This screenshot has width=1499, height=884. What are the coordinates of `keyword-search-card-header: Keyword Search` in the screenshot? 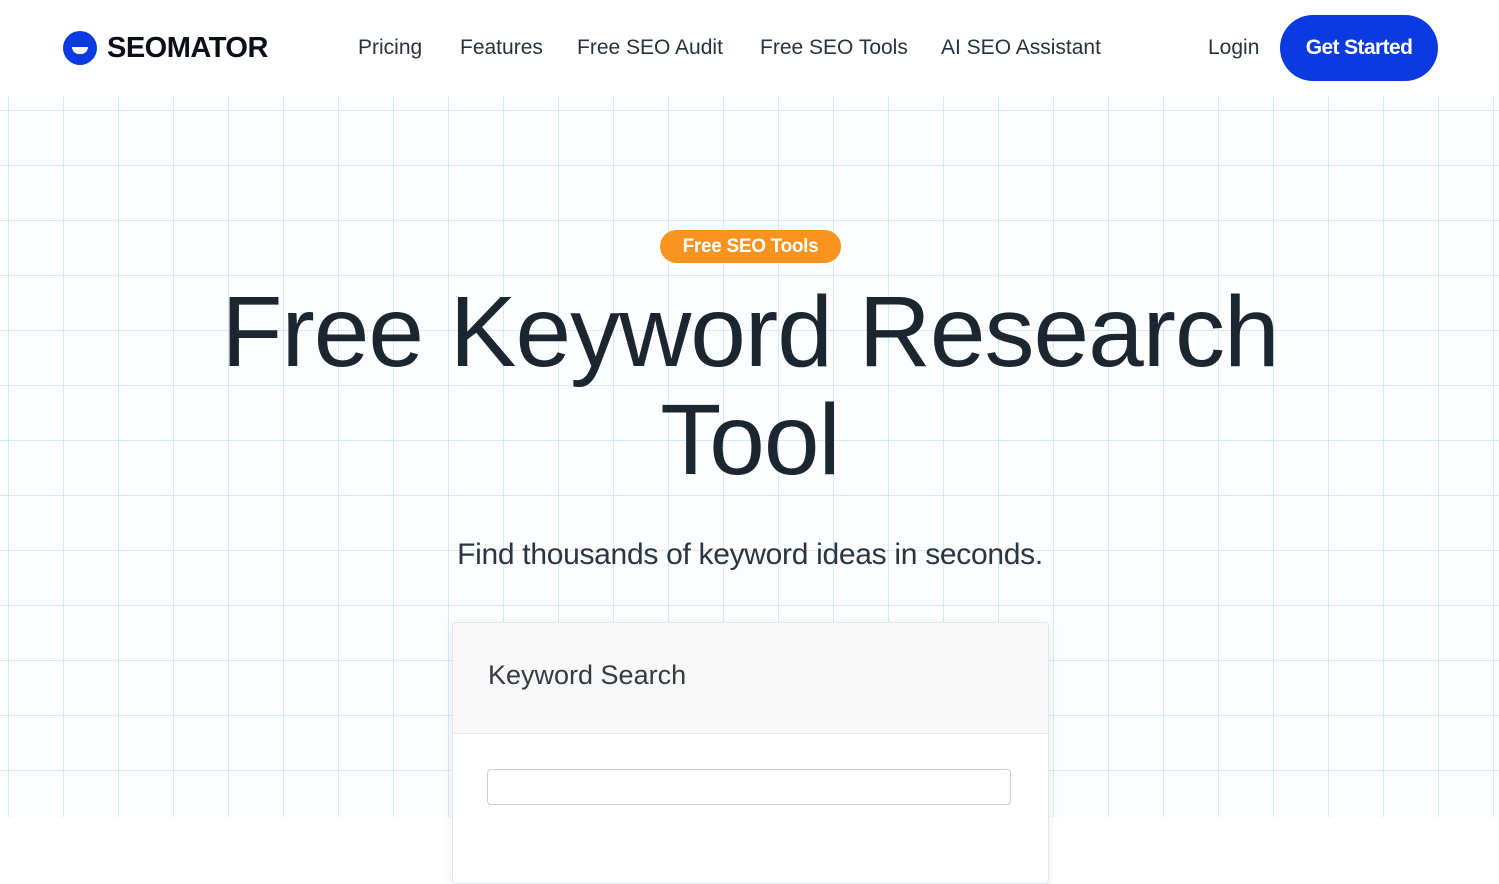 It's located at (750, 678).